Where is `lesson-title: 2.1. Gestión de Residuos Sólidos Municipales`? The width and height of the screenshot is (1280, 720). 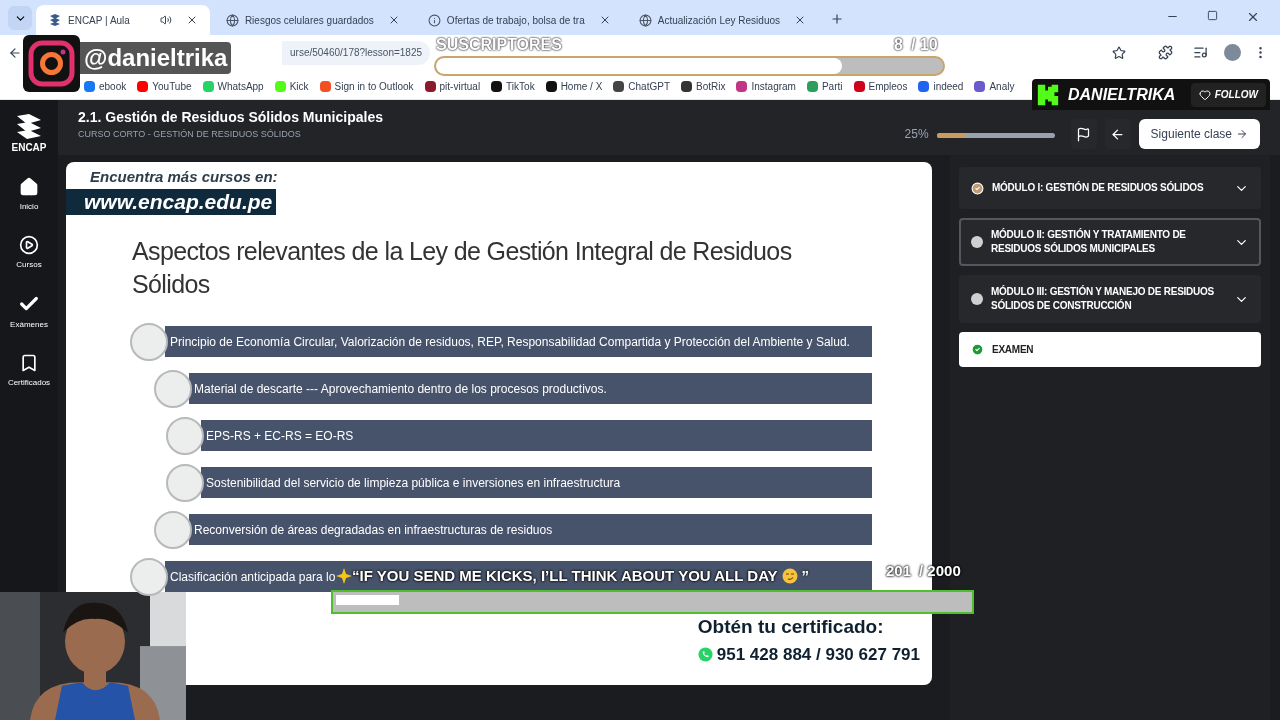 lesson-title: 2.1. Gestión de Residuos Sólidos Municipales is located at coordinates (231, 118).